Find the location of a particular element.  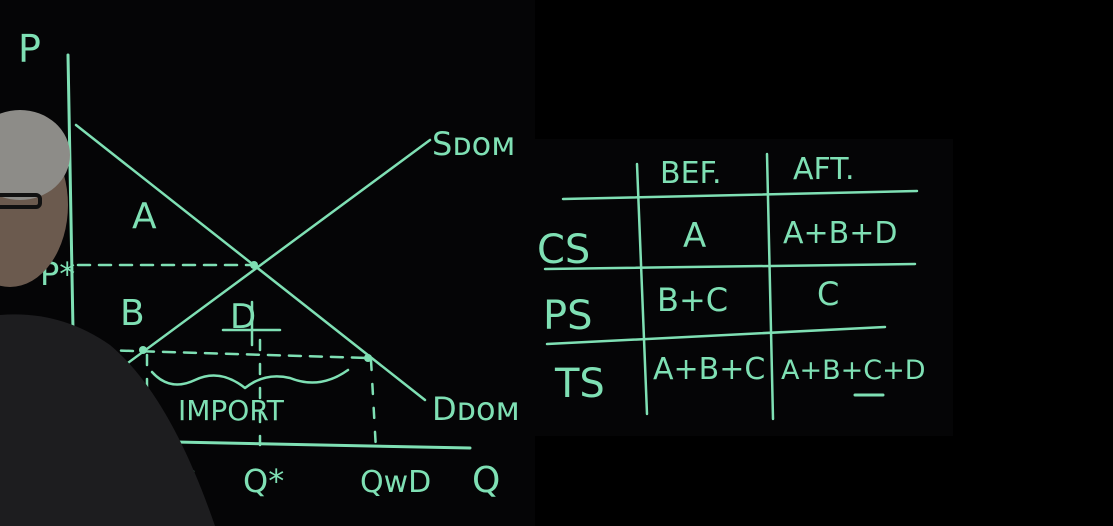

import-label: IMPORT is located at coordinates (231, 410).